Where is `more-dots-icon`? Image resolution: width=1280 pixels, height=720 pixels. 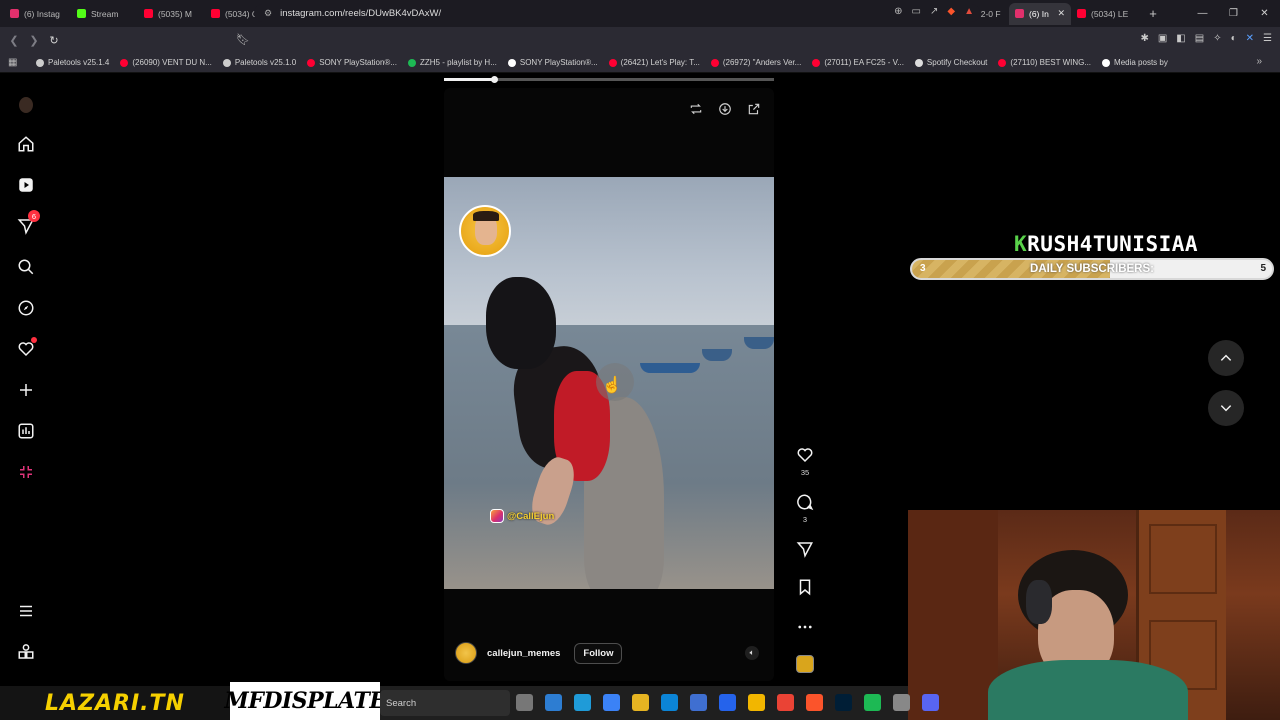
more-dots-icon is located at coordinates (805, 627).